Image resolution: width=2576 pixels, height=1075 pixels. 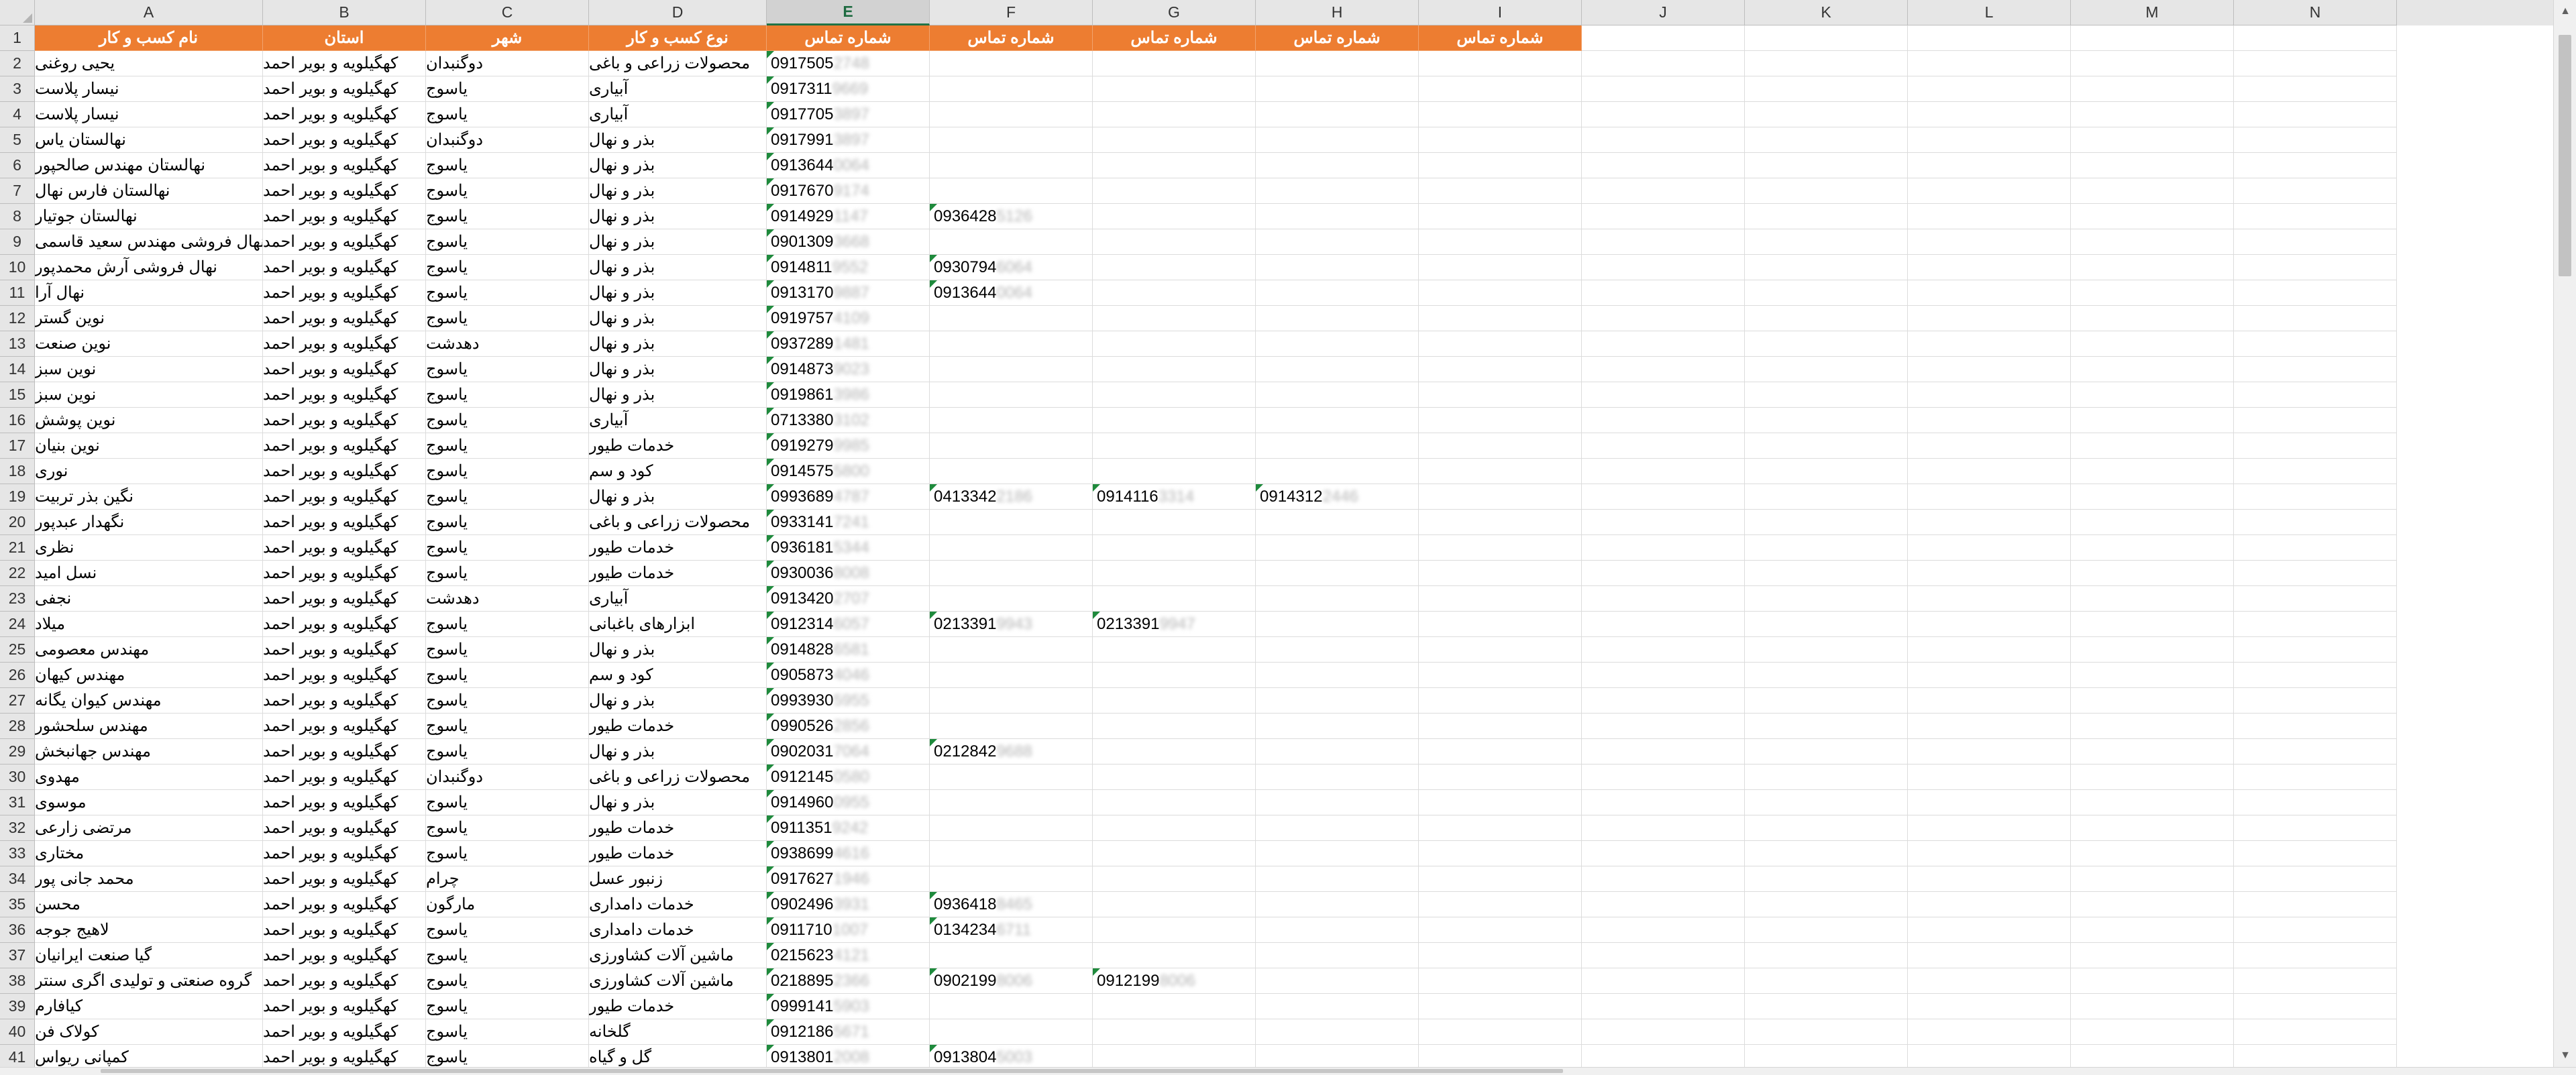 I want to click on cell-e18: 0914575 5800, so click(x=848, y=471).